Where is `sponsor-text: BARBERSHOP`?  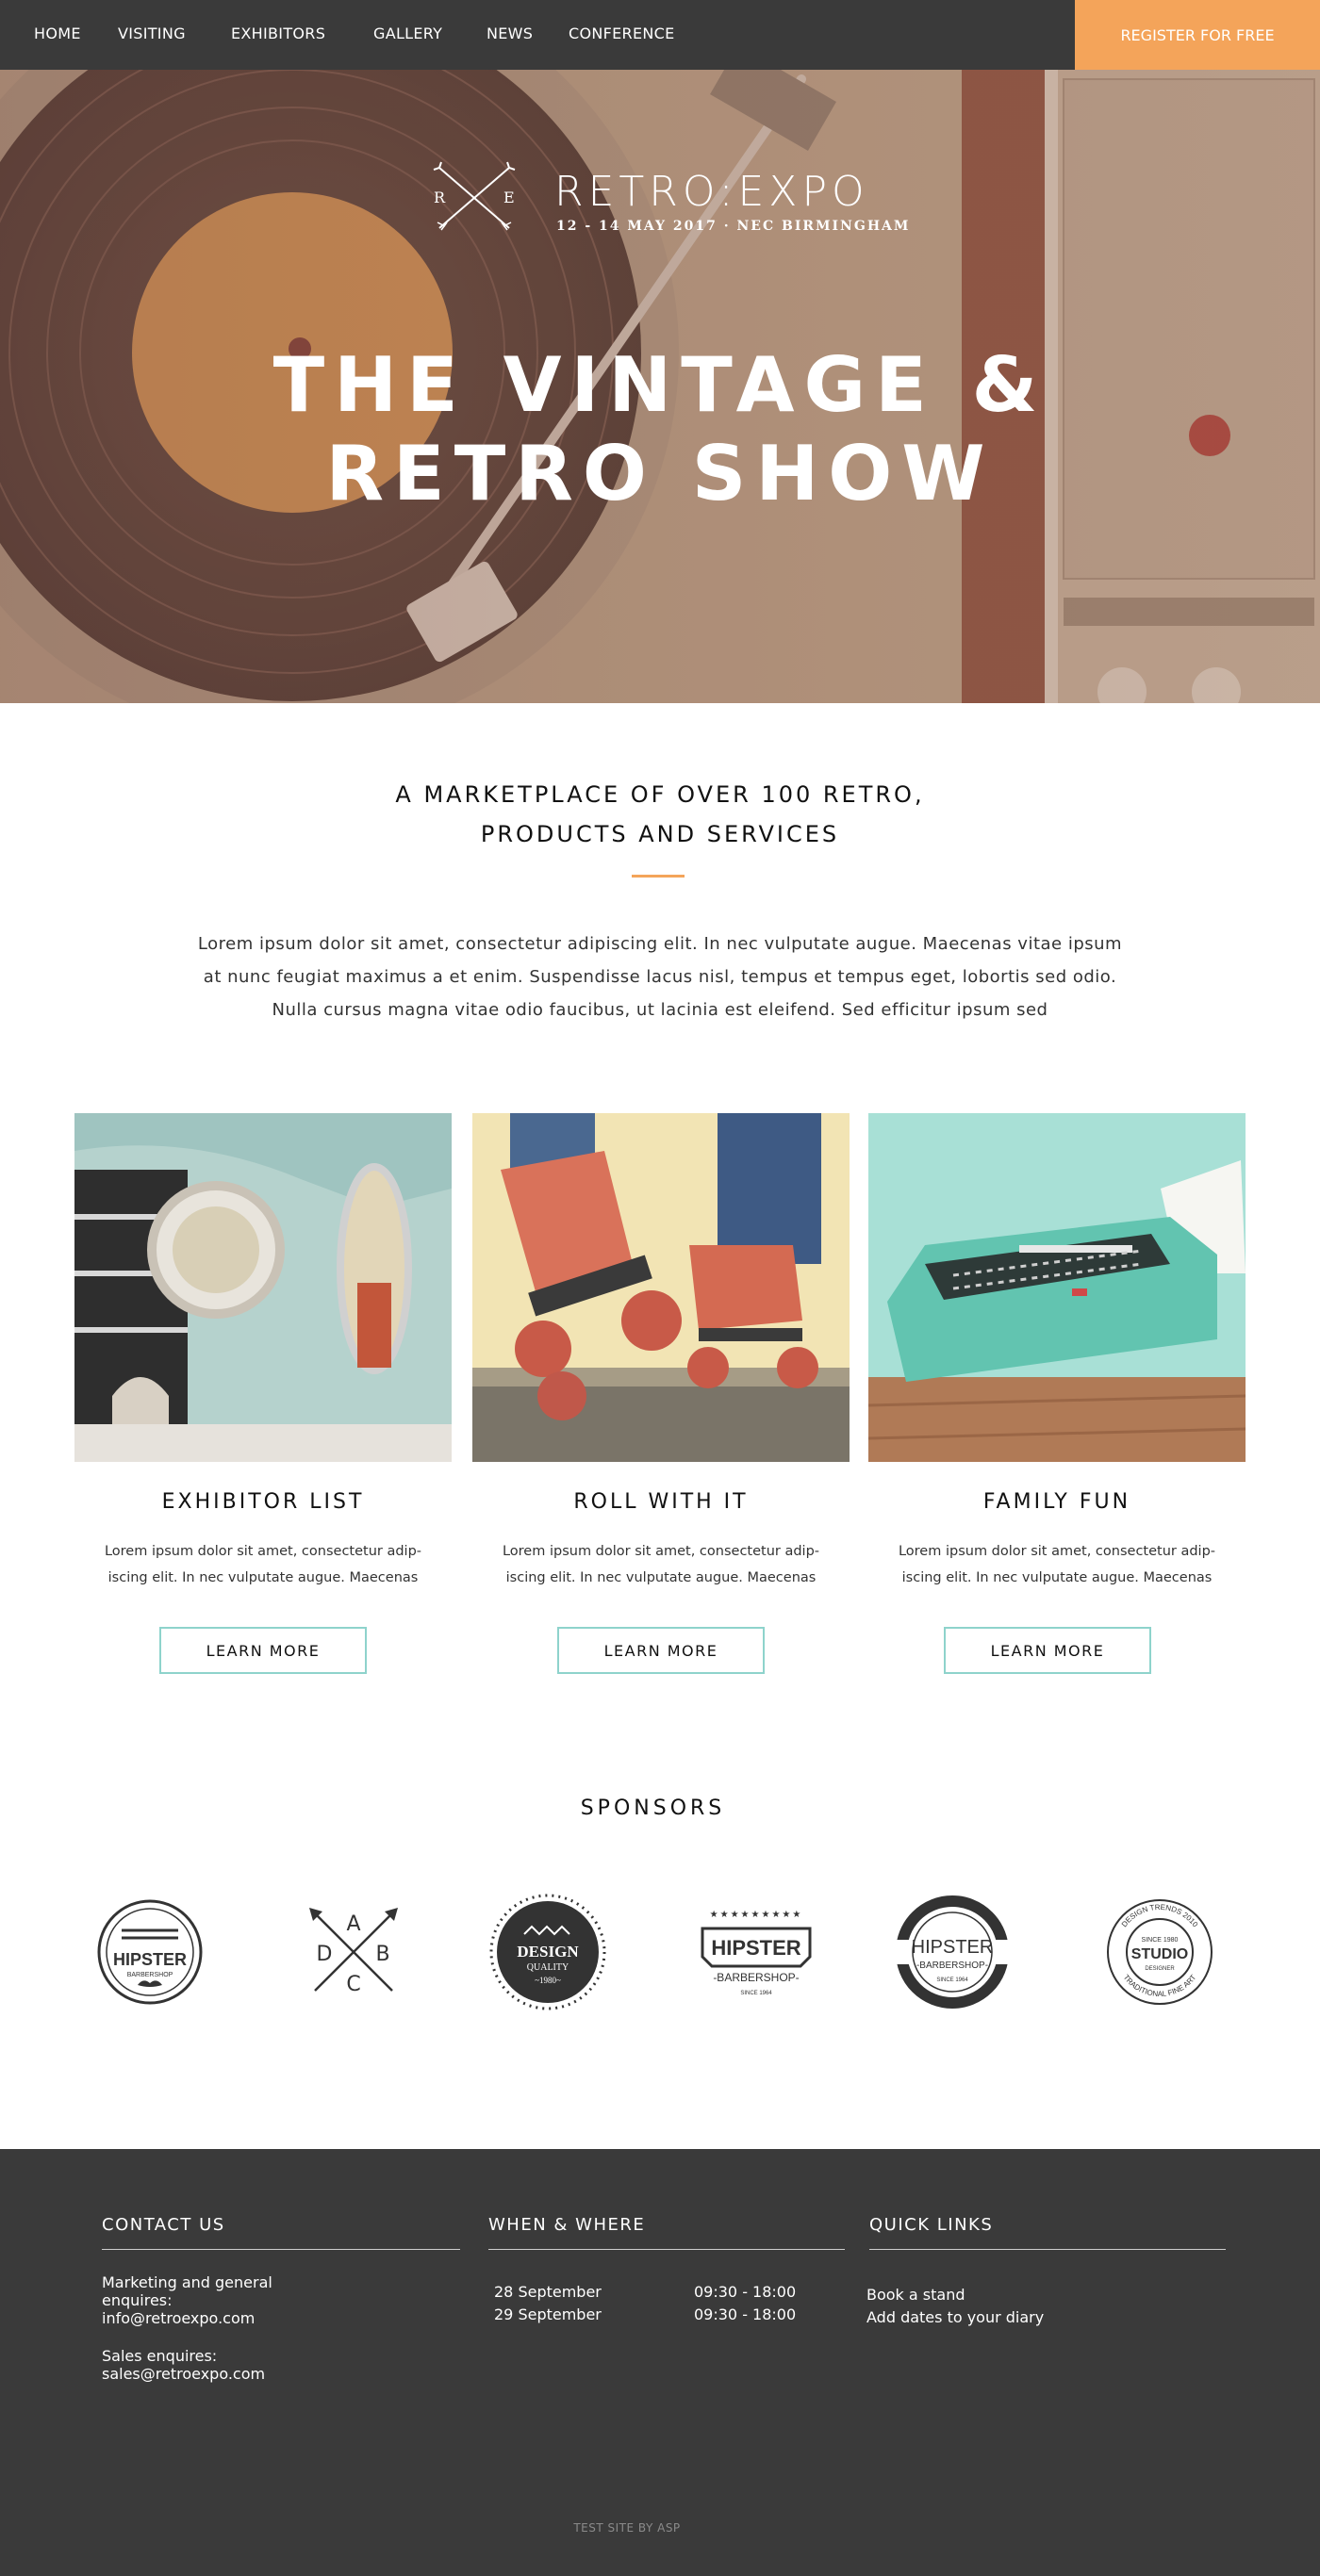 sponsor-text: BARBERSHOP is located at coordinates (150, 1975).